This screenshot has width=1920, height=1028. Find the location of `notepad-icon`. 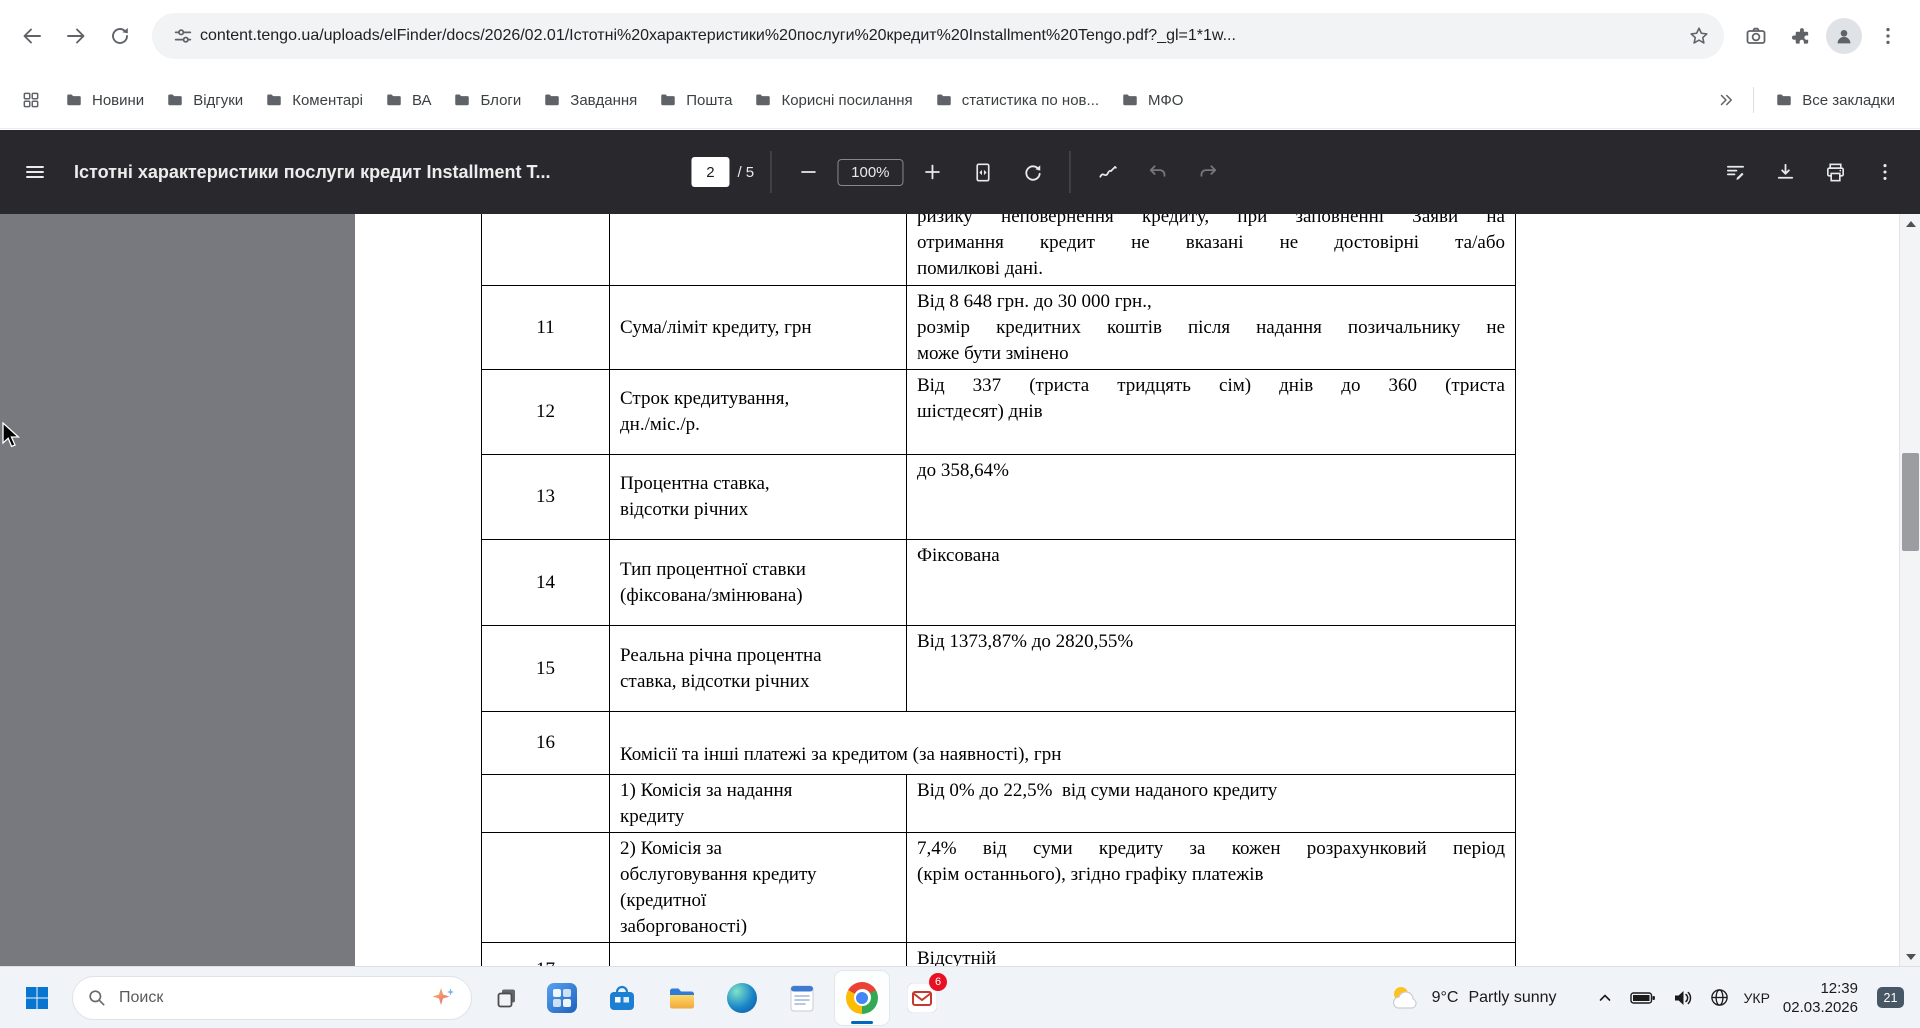

notepad-icon is located at coordinates (802, 998).